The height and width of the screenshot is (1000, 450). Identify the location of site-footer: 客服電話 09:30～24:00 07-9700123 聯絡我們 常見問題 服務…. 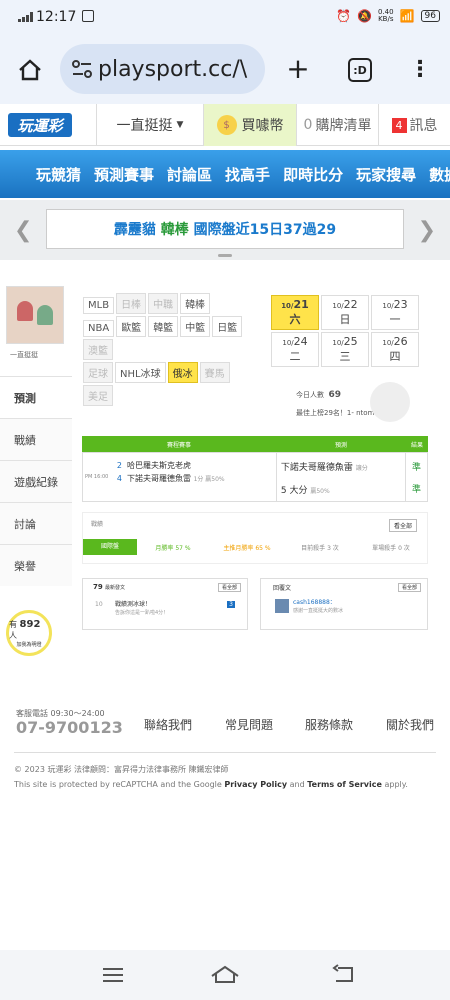
(225, 749).